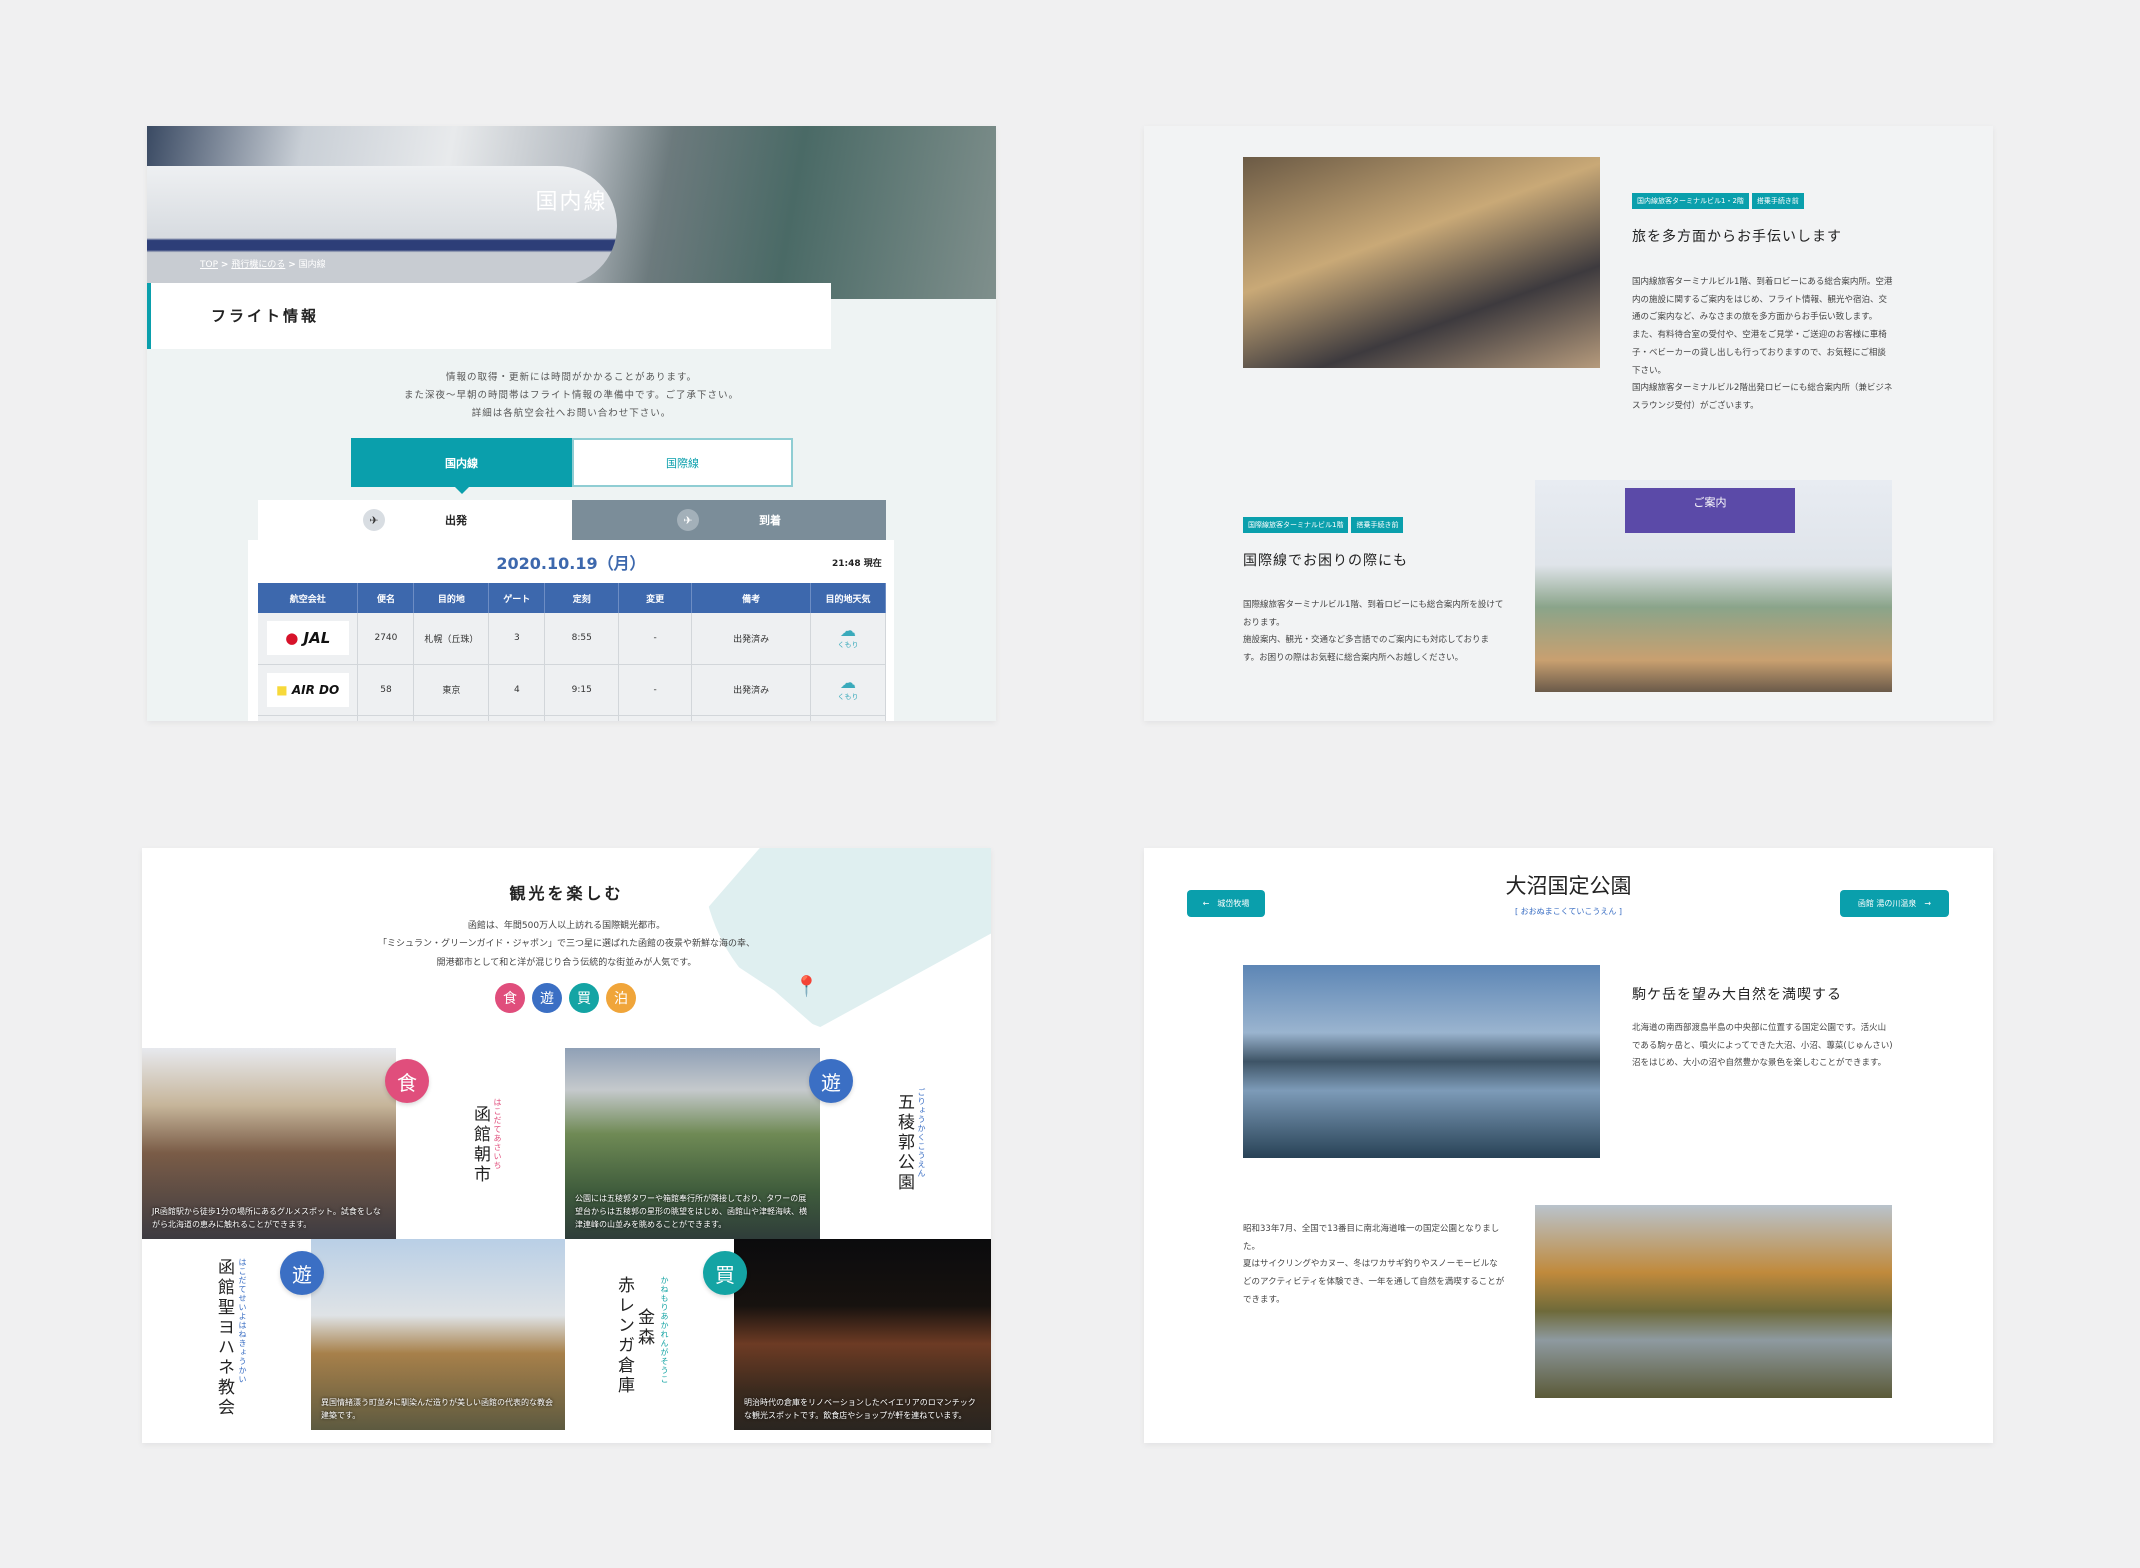 Image resolution: width=2140 pixels, height=1568 pixels. I want to click on spot-name: 五稜郭公園, so click(904, 1143).